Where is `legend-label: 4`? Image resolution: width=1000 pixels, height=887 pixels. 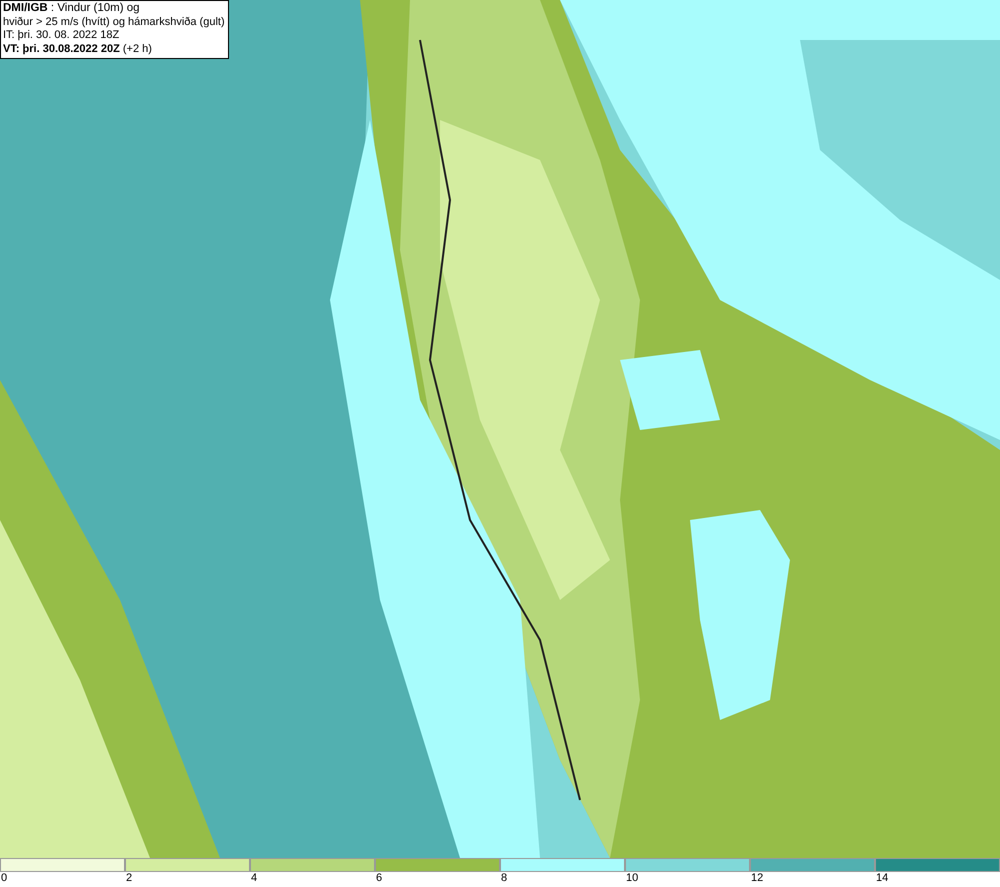 legend-label: 4 is located at coordinates (254, 878).